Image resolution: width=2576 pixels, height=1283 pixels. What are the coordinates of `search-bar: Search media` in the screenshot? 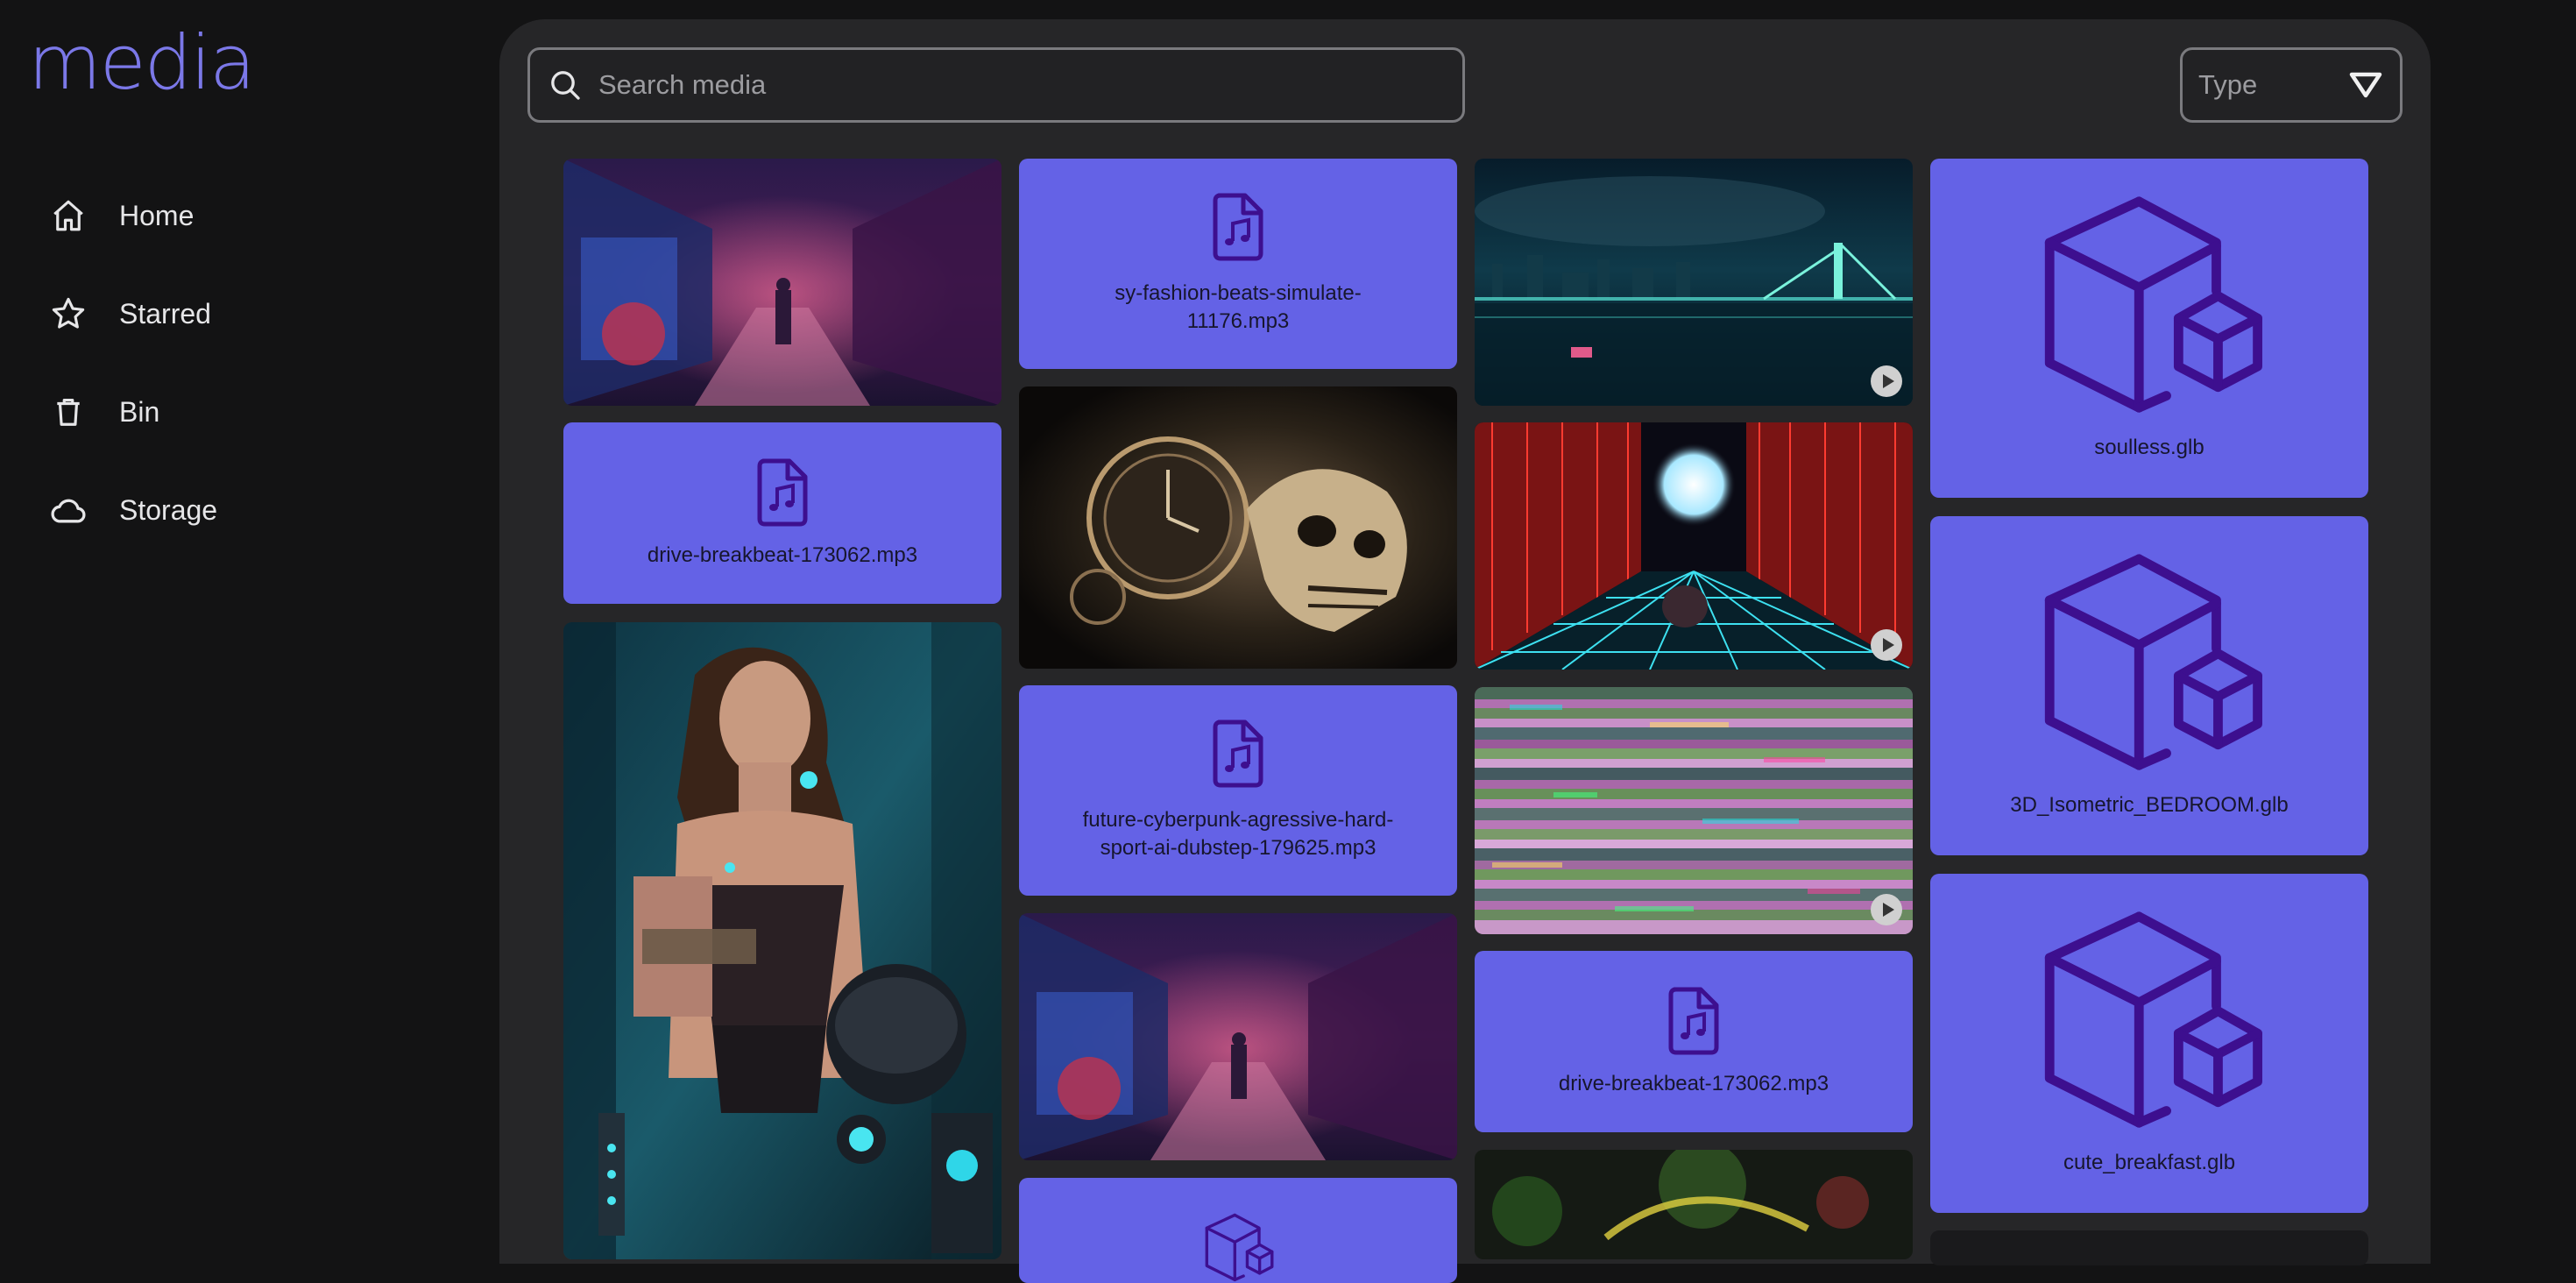 It's located at (996, 85).